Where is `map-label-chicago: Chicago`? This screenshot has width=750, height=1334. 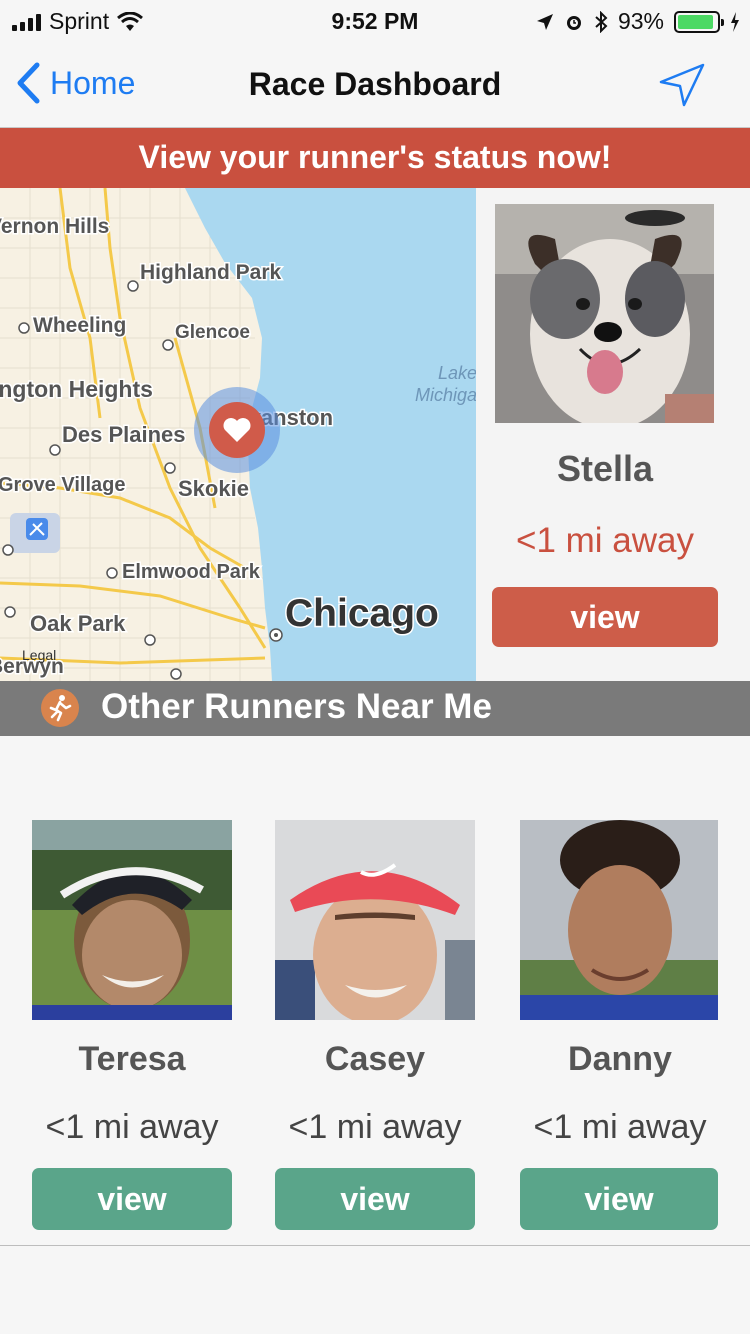
map-label-chicago: Chicago is located at coordinates (362, 613).